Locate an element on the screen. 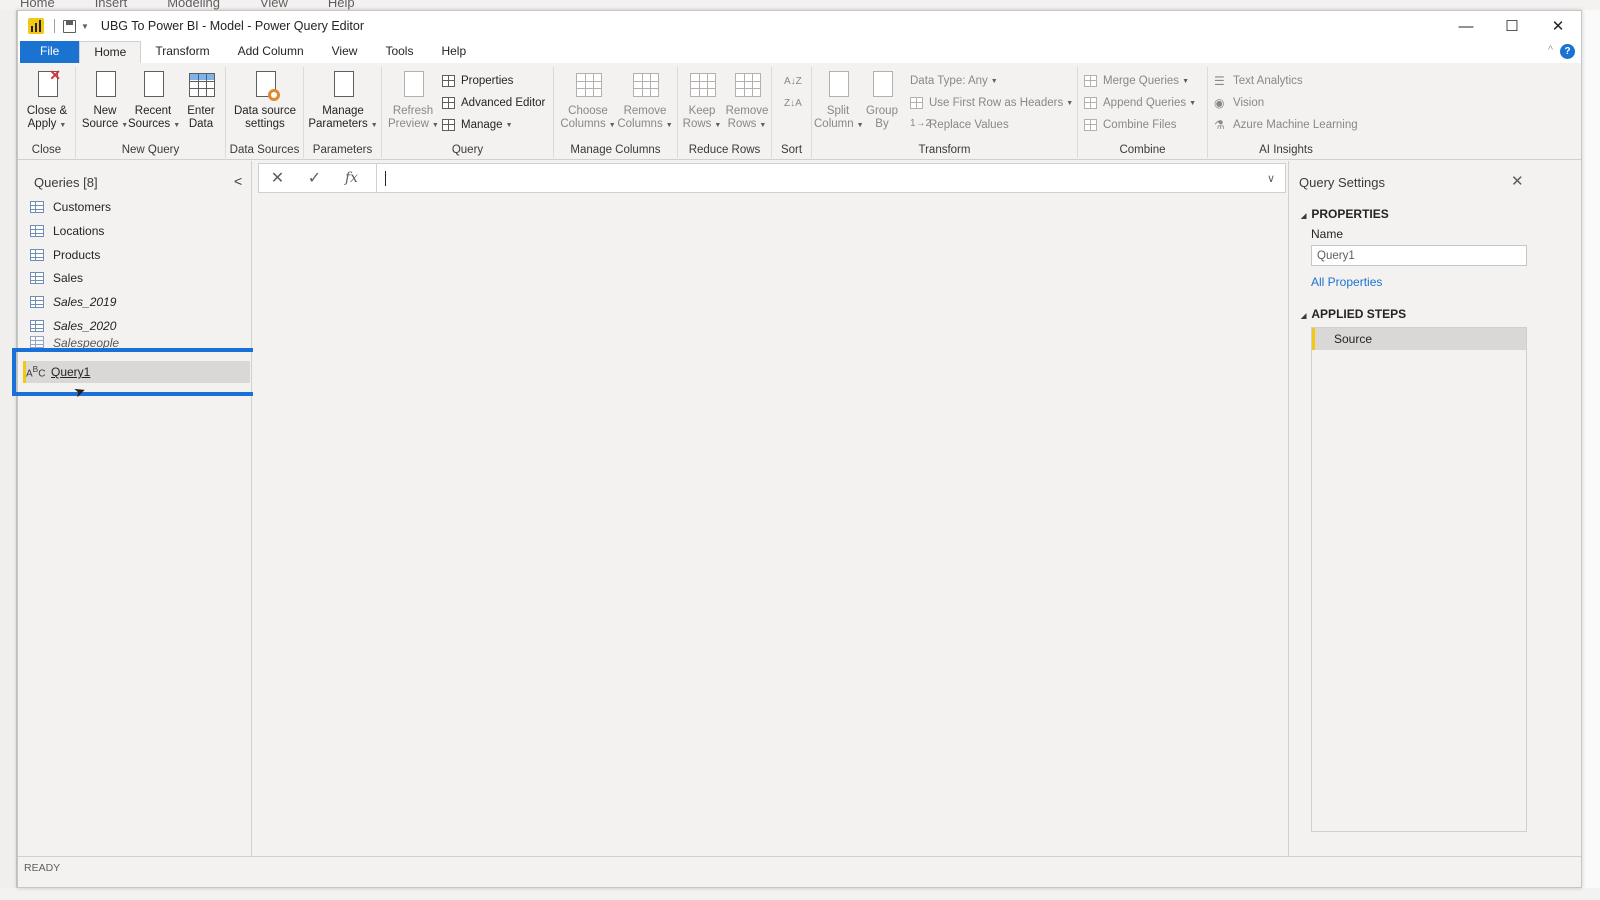  data-type-dropdown: Data Type: Any ▼ is located at coordinates (954, 81).